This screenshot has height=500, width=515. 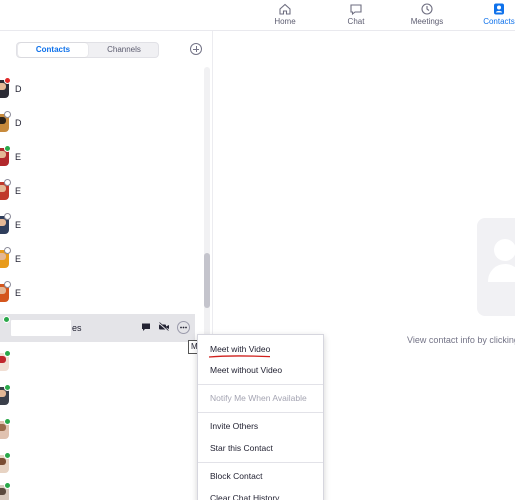 What do you see at coordinates (356, 21) in the screenshot?
I see `nav-chat-label: Chat` at bounding box center [356, 21].